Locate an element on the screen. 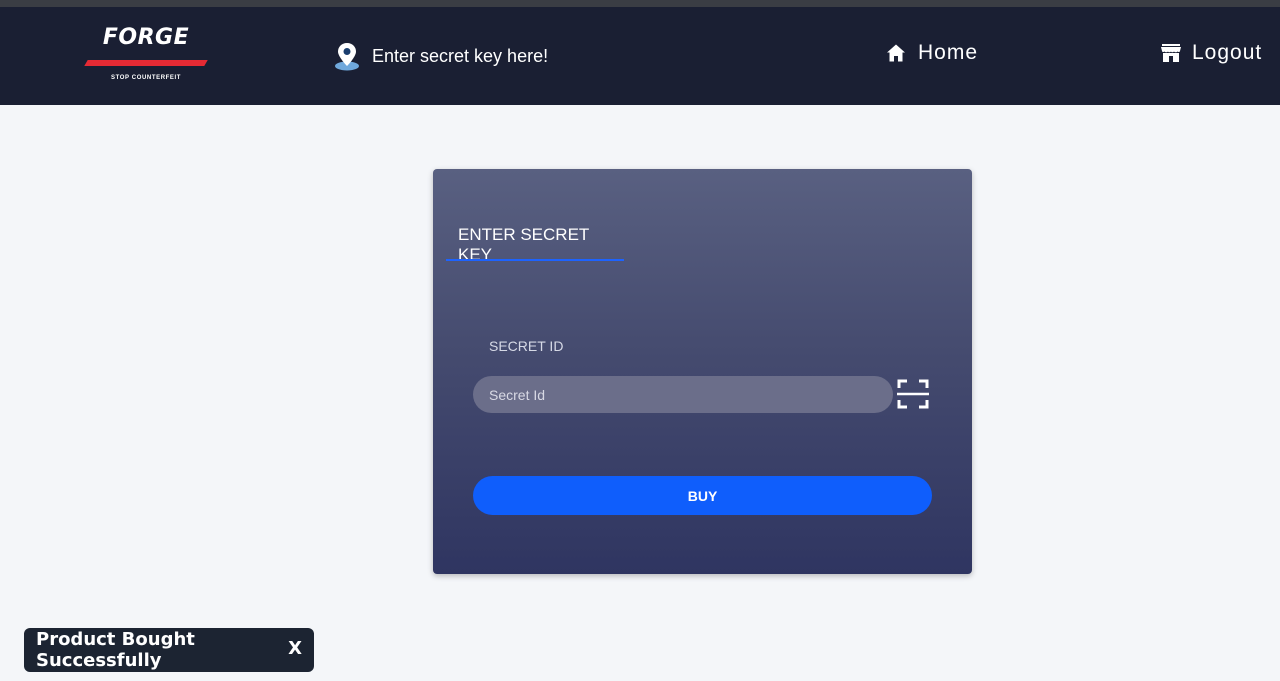  home-icon is located at coordinates (896, 53).